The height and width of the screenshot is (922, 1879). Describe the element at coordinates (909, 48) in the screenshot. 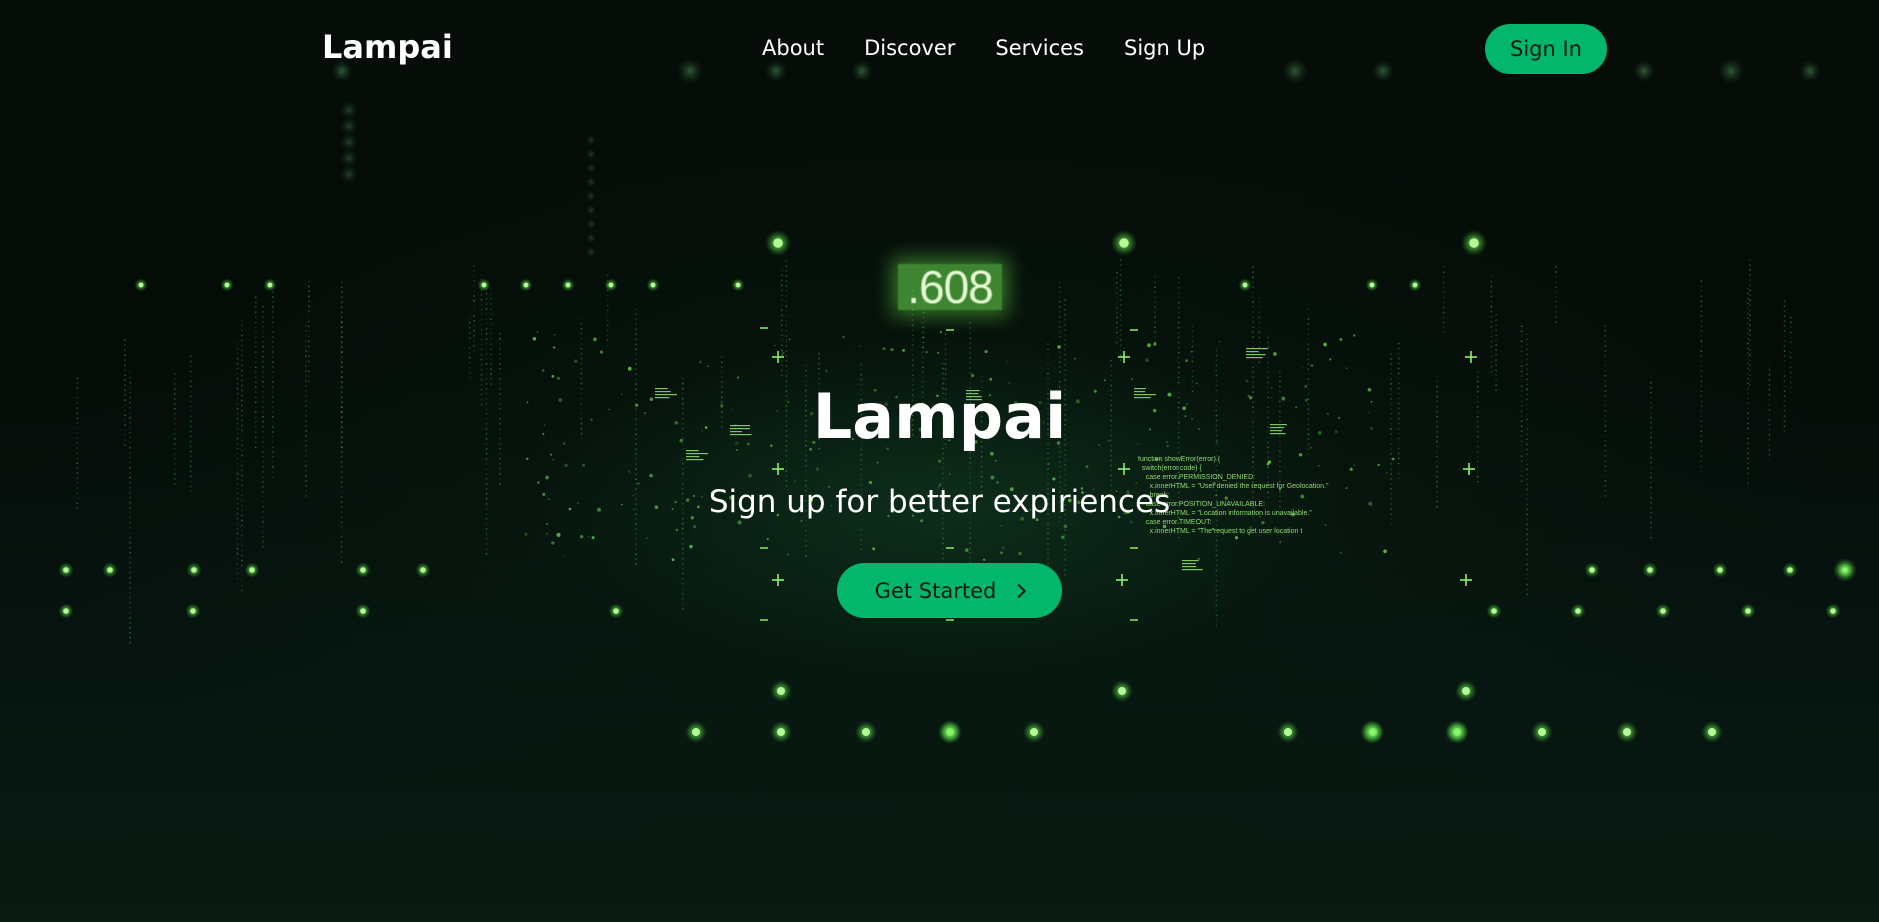

I see `nav-link-discover: Discover` at that location.